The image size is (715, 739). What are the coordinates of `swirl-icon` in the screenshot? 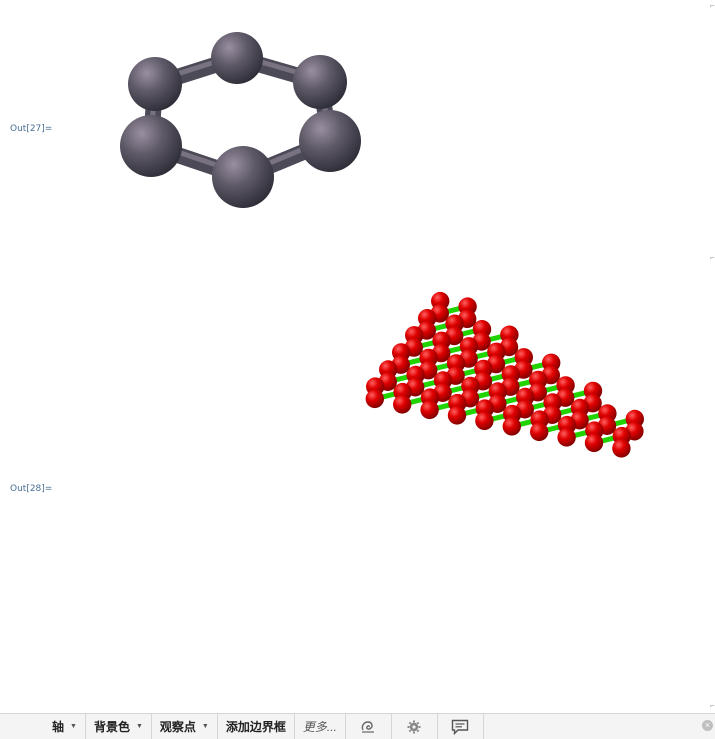 It's located at (368, 727).